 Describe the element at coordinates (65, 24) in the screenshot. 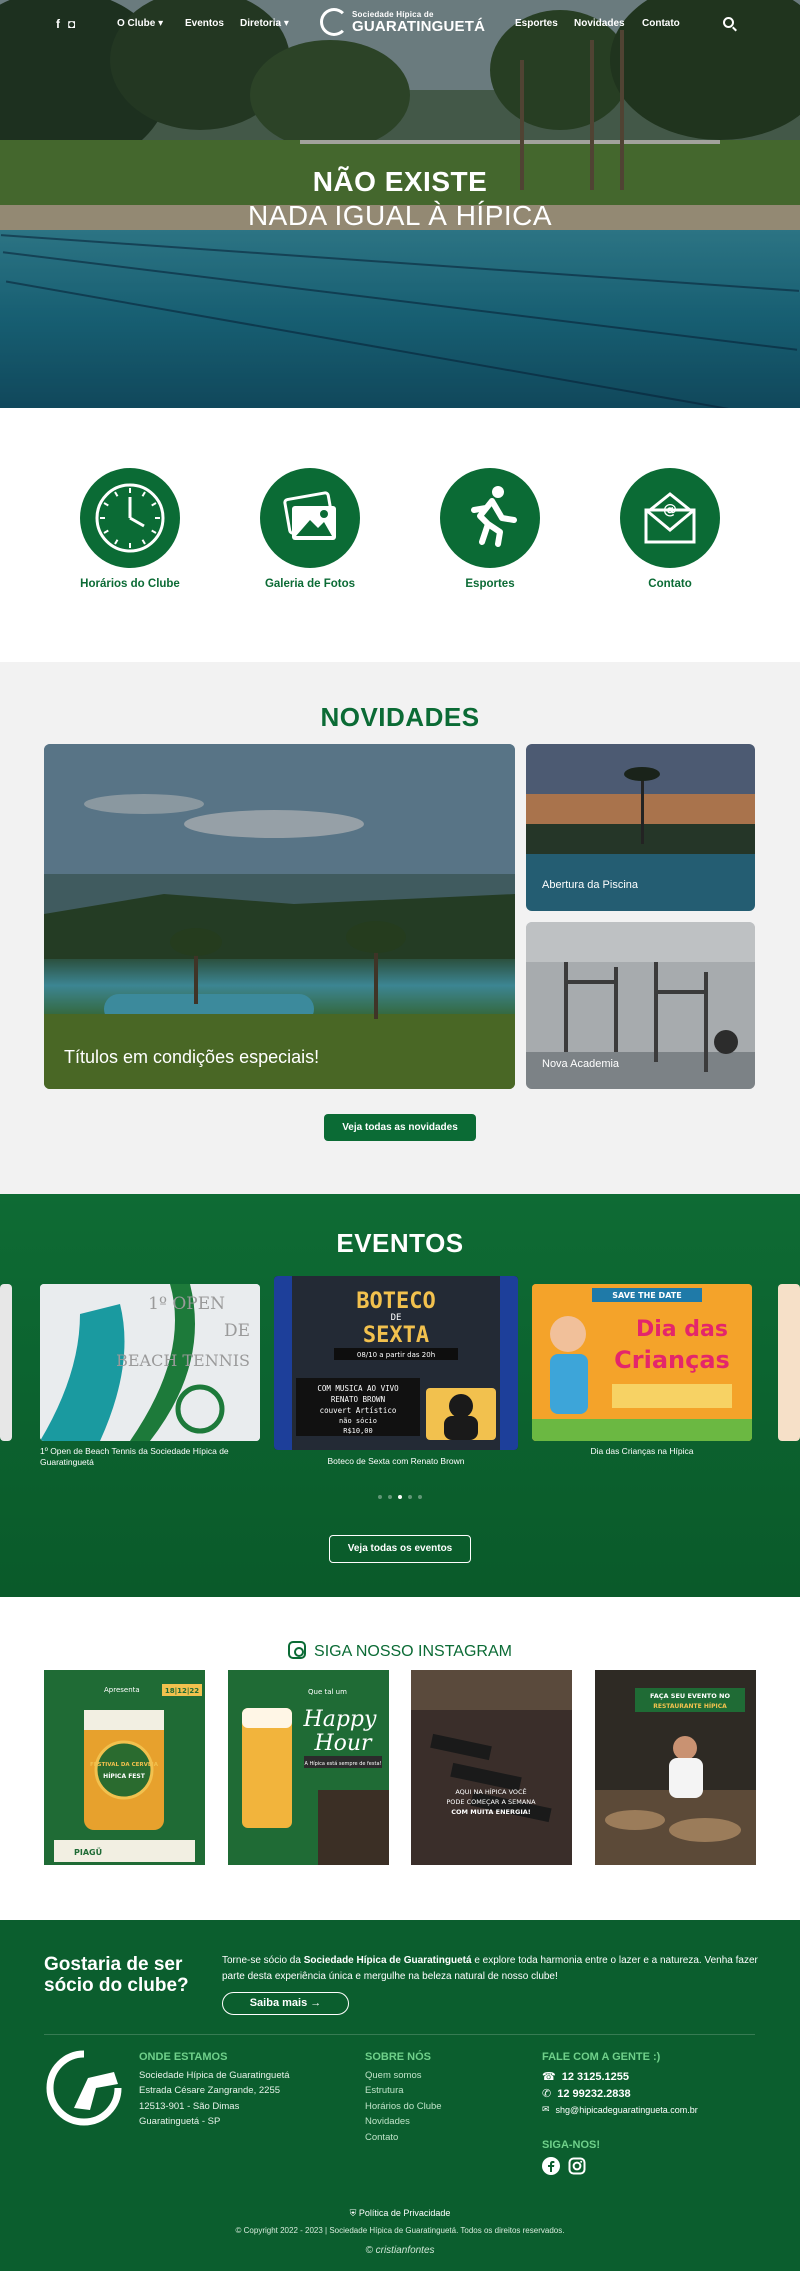

I see `nav-social-links: f ◘` at that location.